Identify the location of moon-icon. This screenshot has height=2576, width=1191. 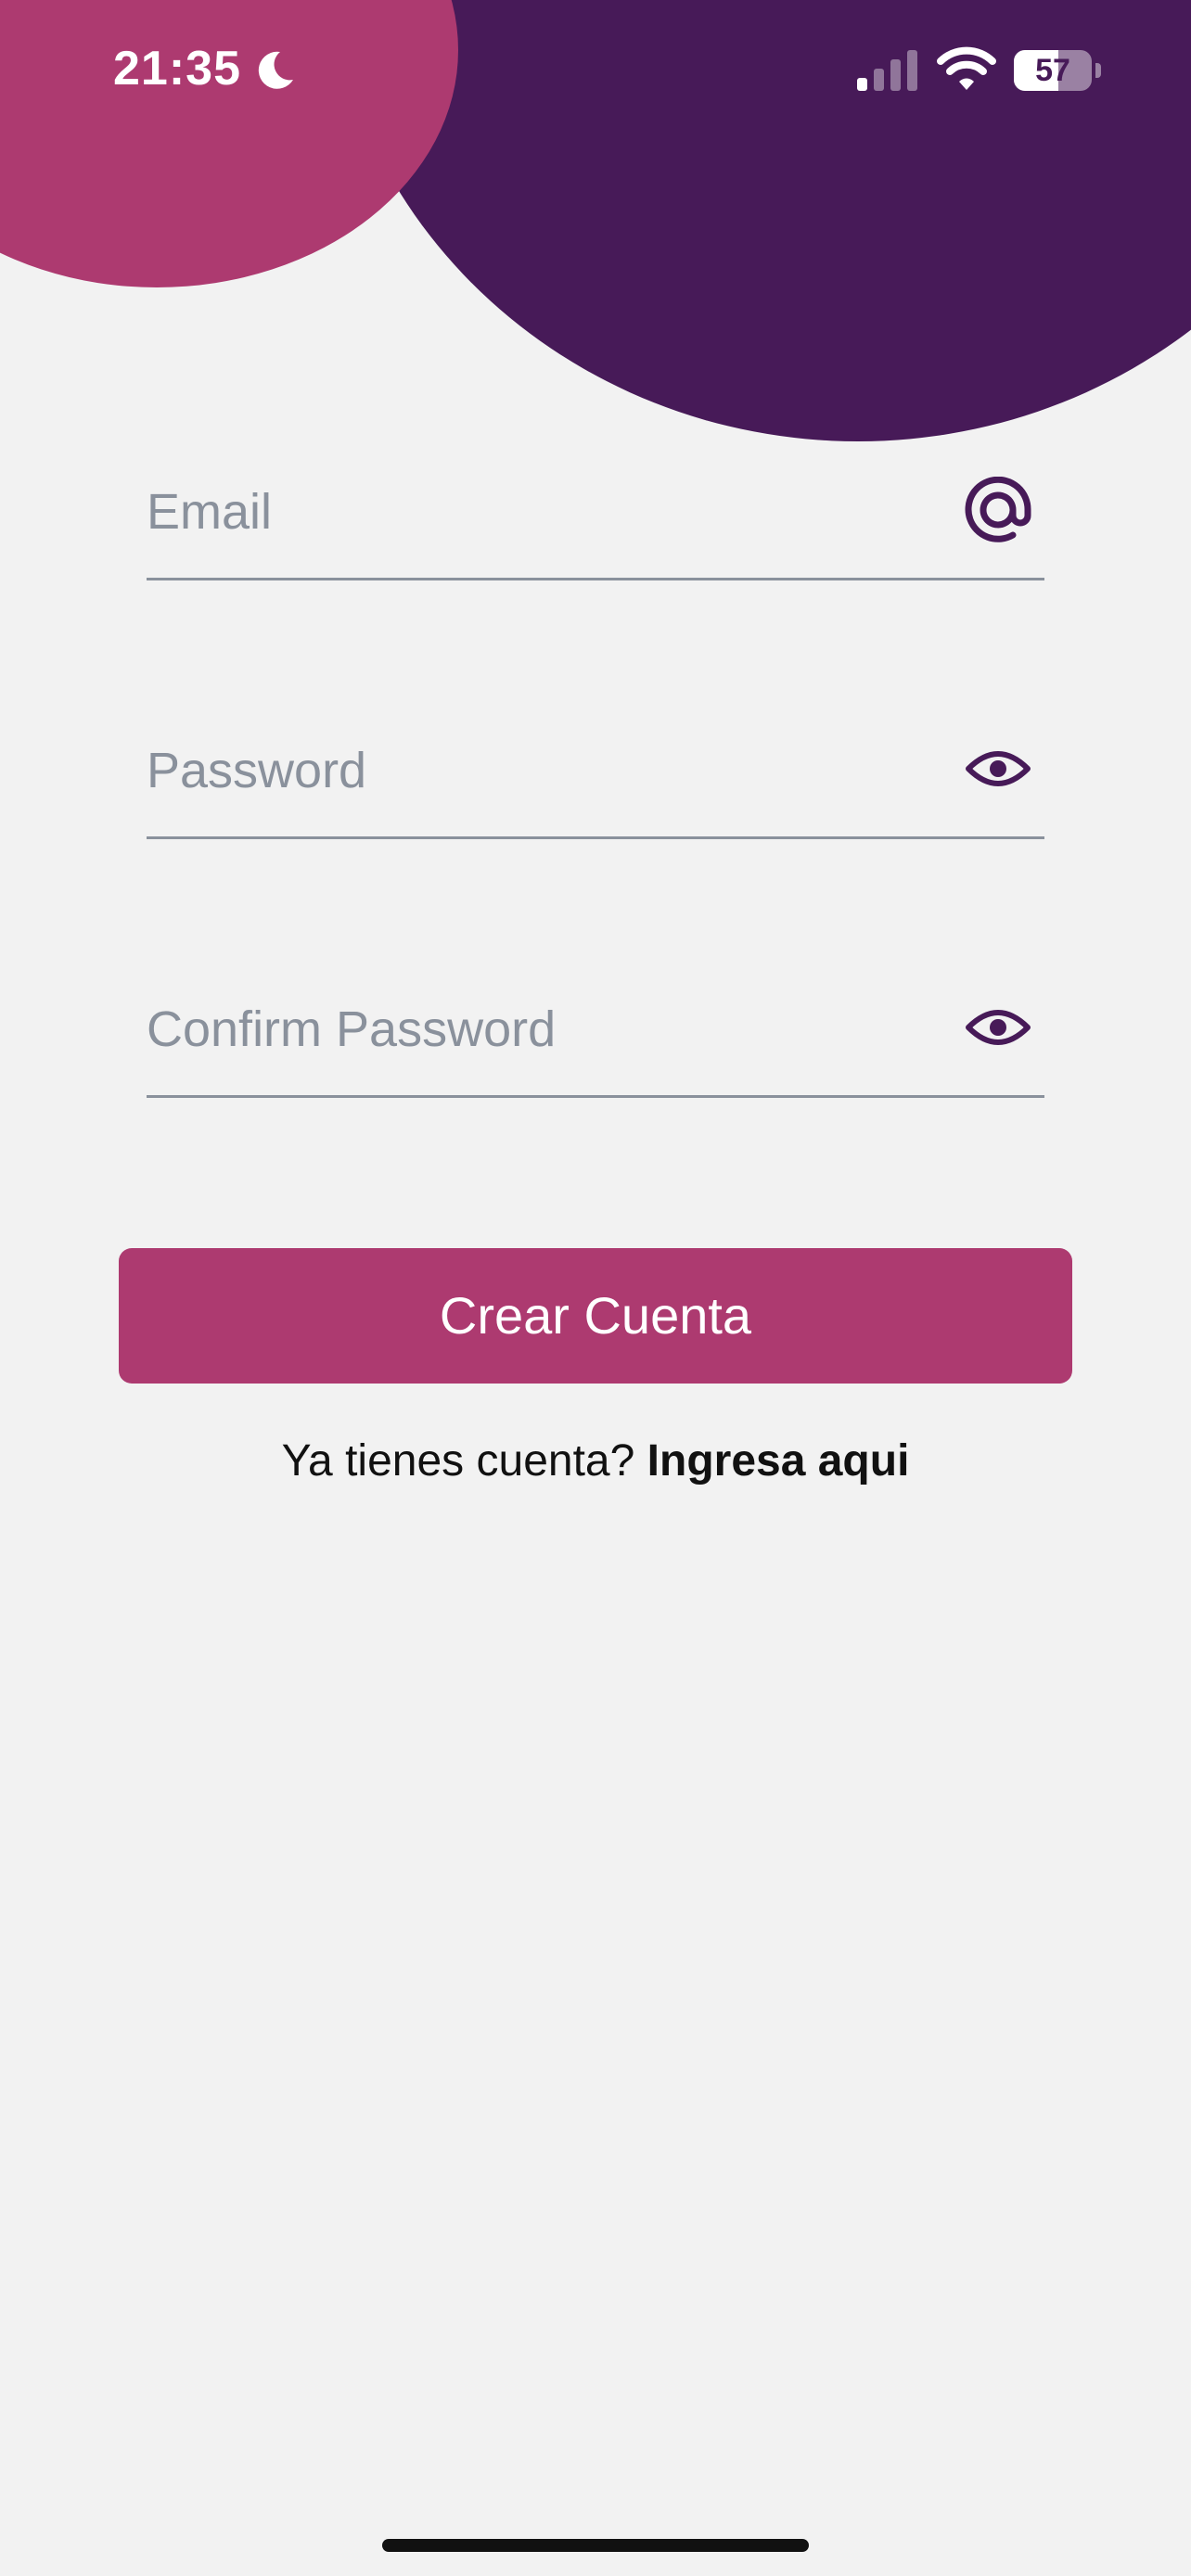
(275, 70).